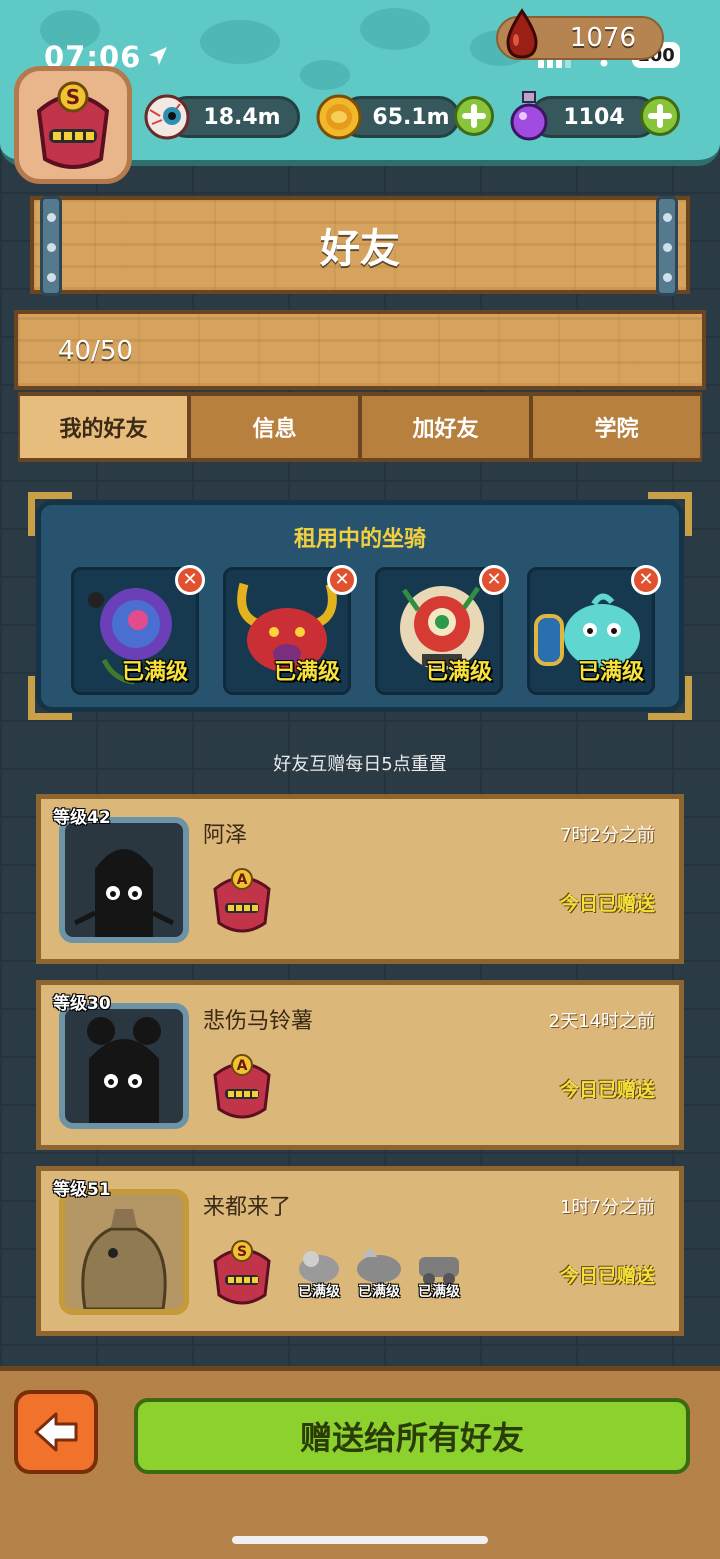  What do you see at coordinates (360, 606) in the screenshot?
I see `rented-mounts-panel: 租用中的坐骑 已满级 ✕ 已满级 ✕ 已满级 ✕ 已满级 ✕` at bounding box center [360, 606].